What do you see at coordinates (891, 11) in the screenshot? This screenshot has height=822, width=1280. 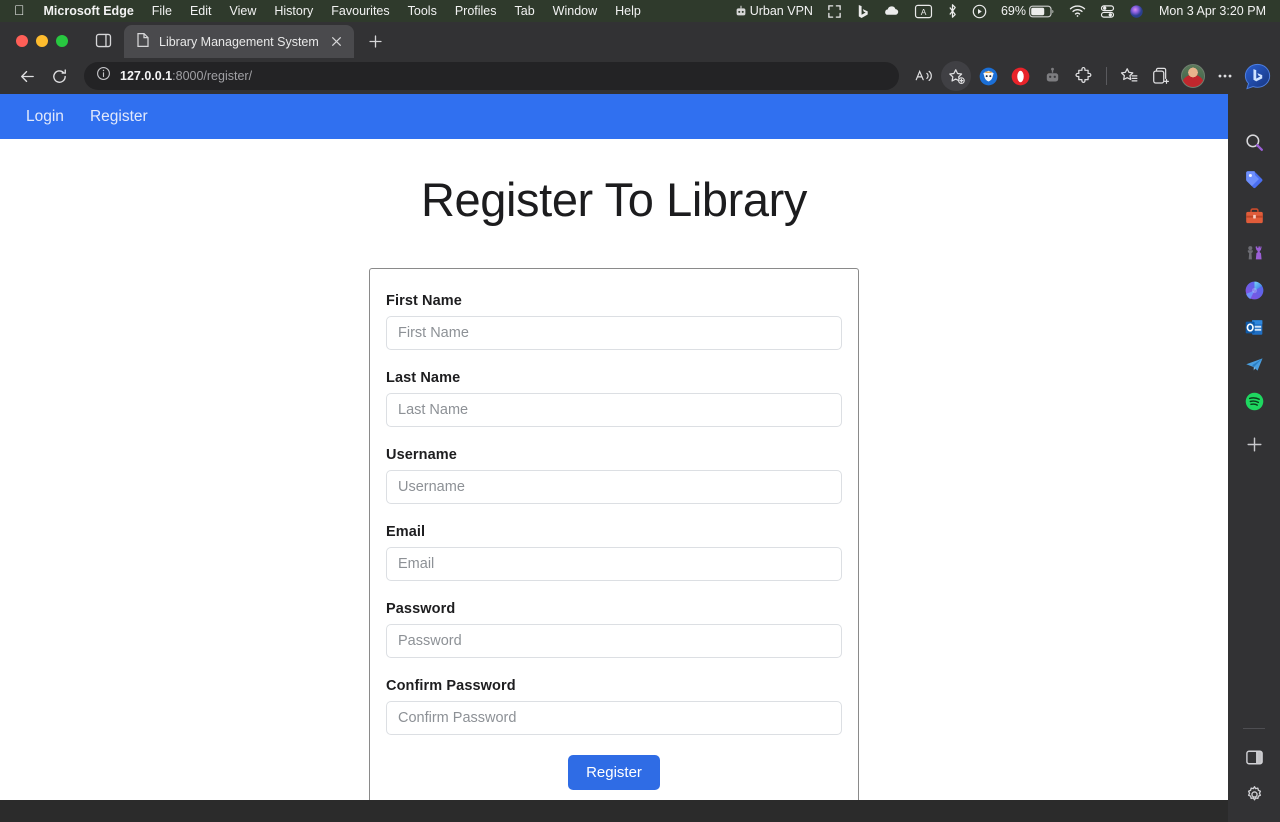 I see `cloud-tray-icon` at bounding box center [891, 11].